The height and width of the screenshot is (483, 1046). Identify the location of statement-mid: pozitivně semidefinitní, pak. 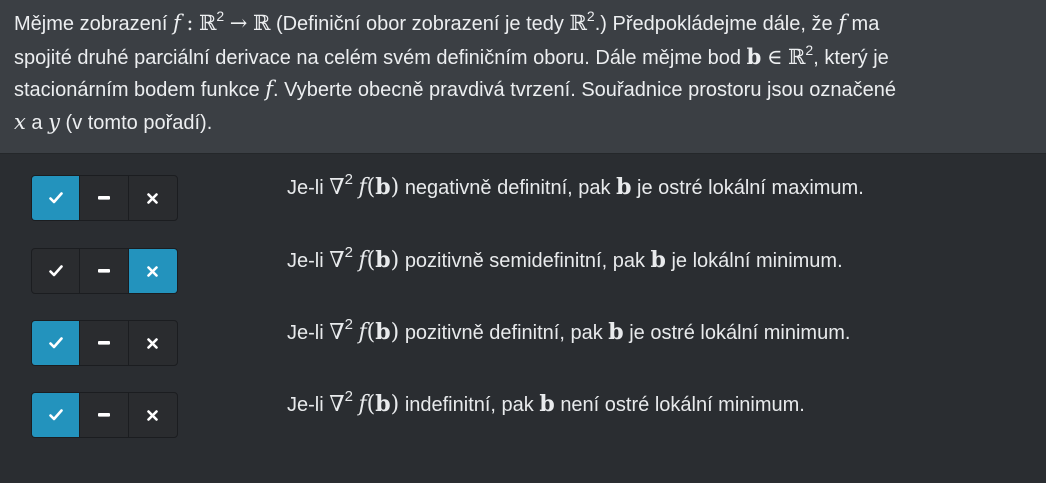
(524, 261).